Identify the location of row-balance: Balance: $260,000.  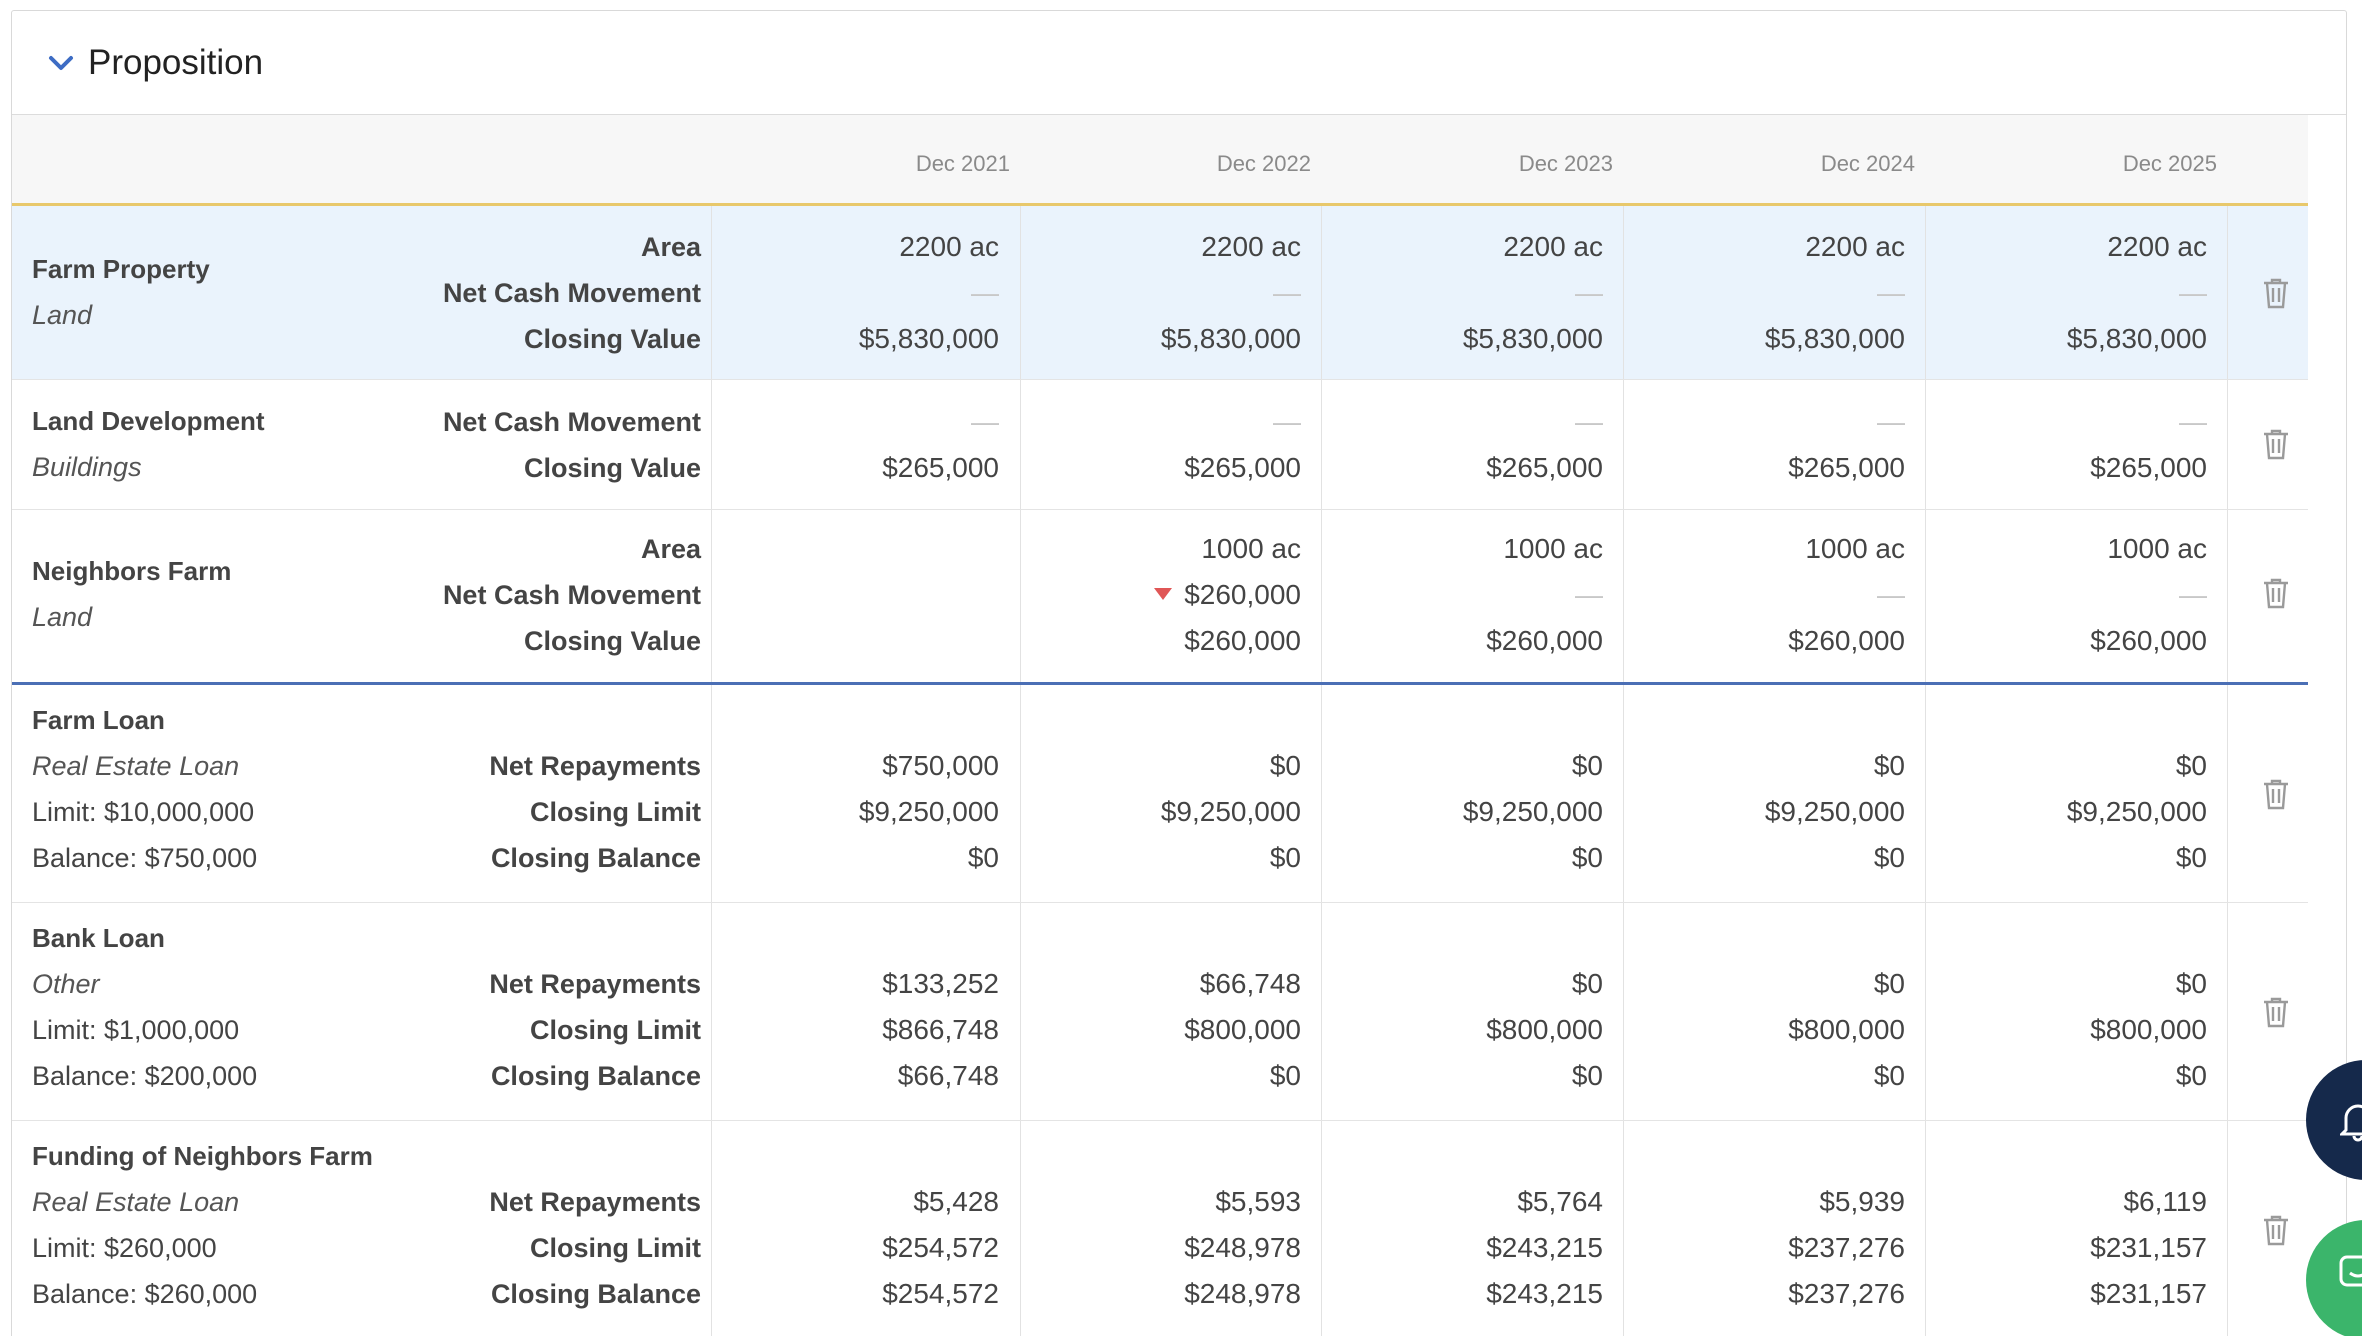
(145, 1294).